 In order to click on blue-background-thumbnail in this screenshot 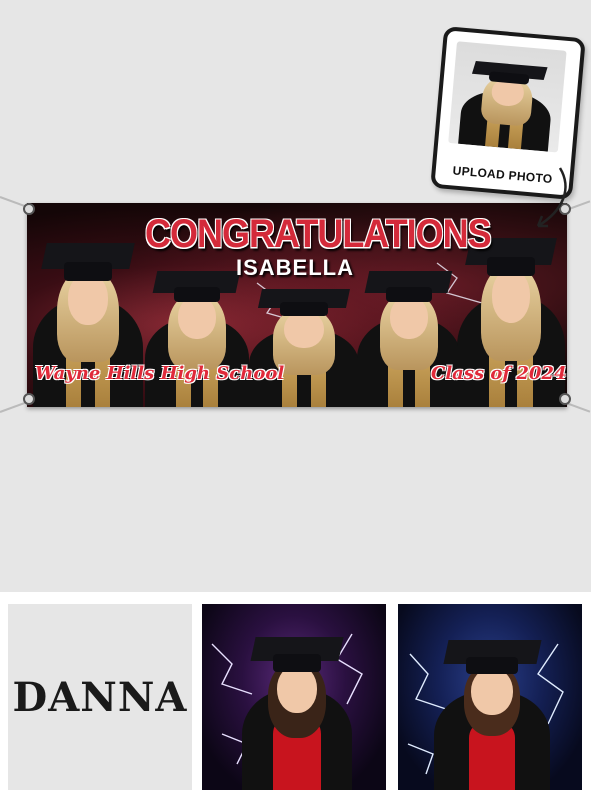, I will do `click(490, 697)`.